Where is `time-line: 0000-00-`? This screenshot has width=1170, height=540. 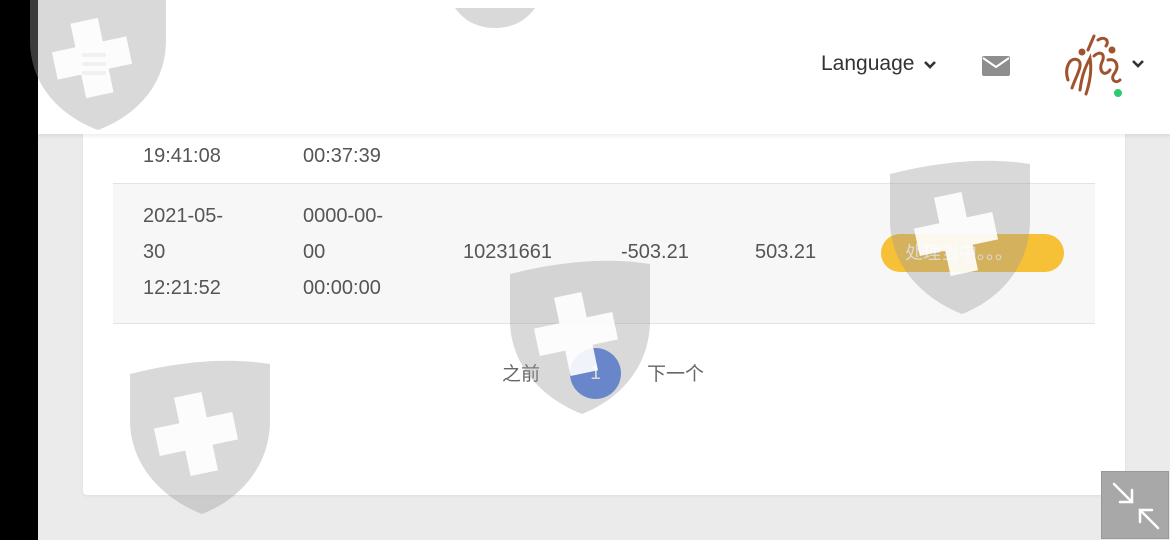 time-line: 0000-00- is located at coordinates (343, 216).